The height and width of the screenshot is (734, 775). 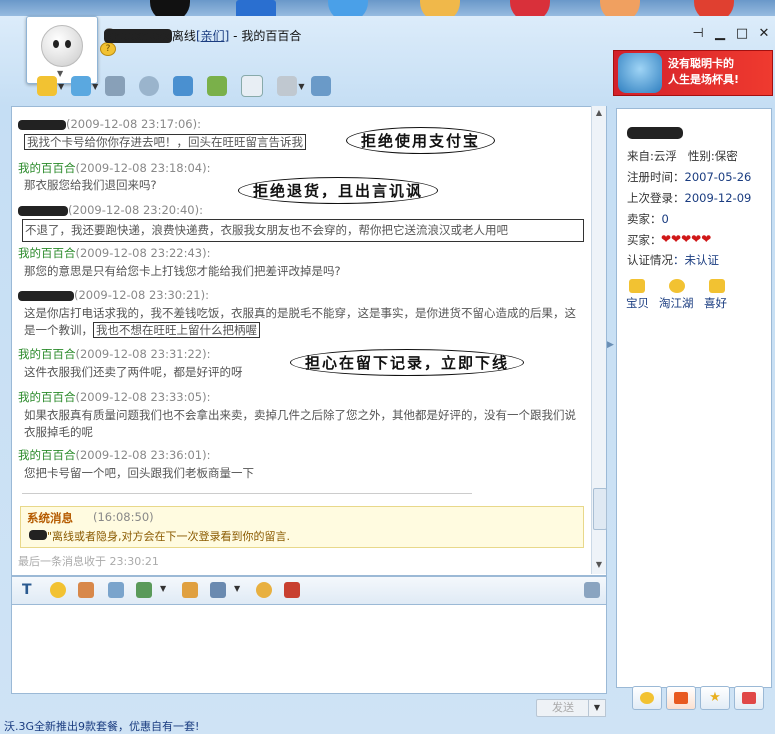 What do you see at coordinates (637, 286) in the screenshot?
I see `items-icon` at bounding box center [637, 286].